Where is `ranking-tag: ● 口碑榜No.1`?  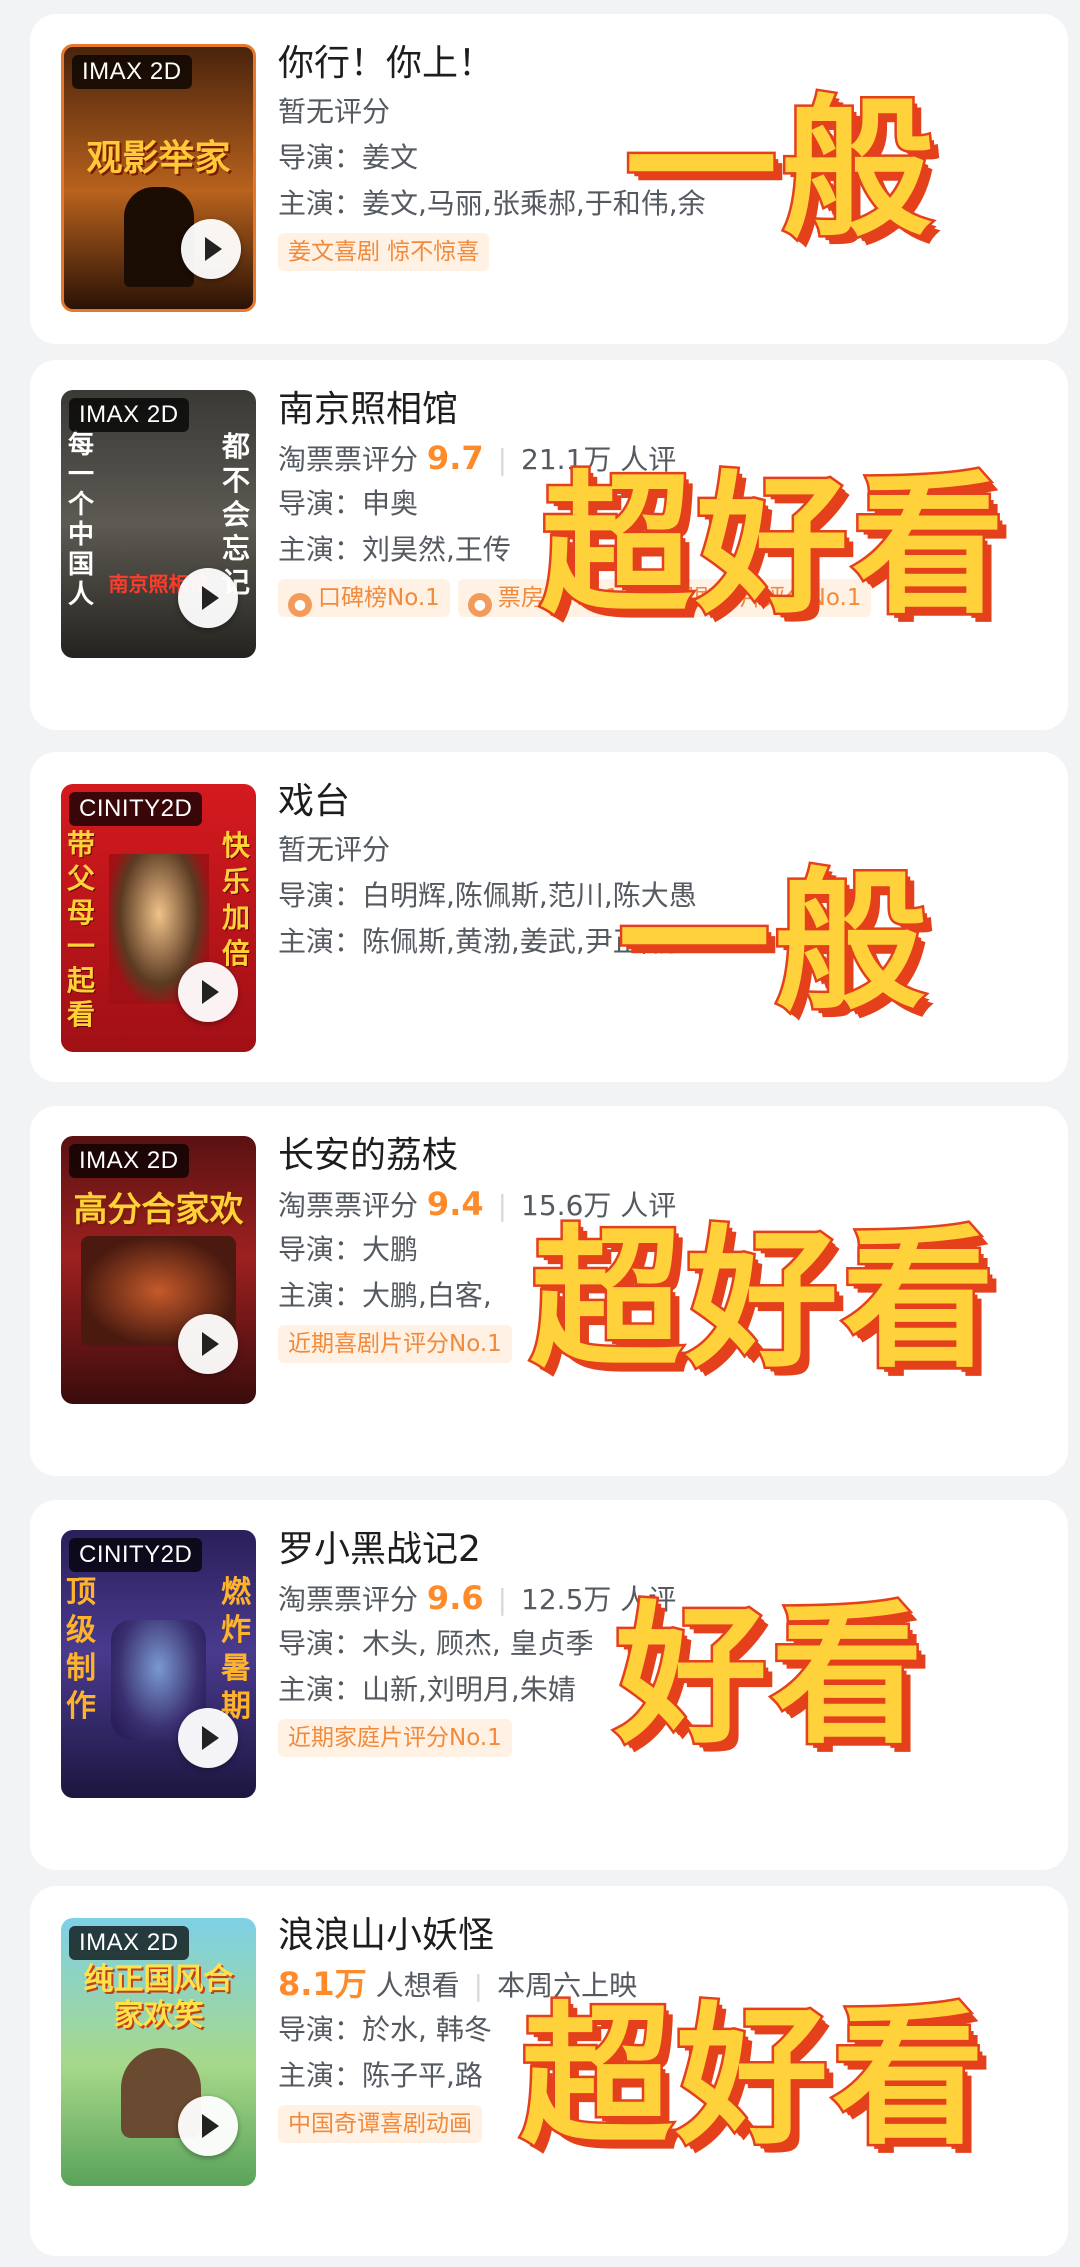 ranking-tag: ● 口碑榜No.1 is located at coordinates (364, 598).